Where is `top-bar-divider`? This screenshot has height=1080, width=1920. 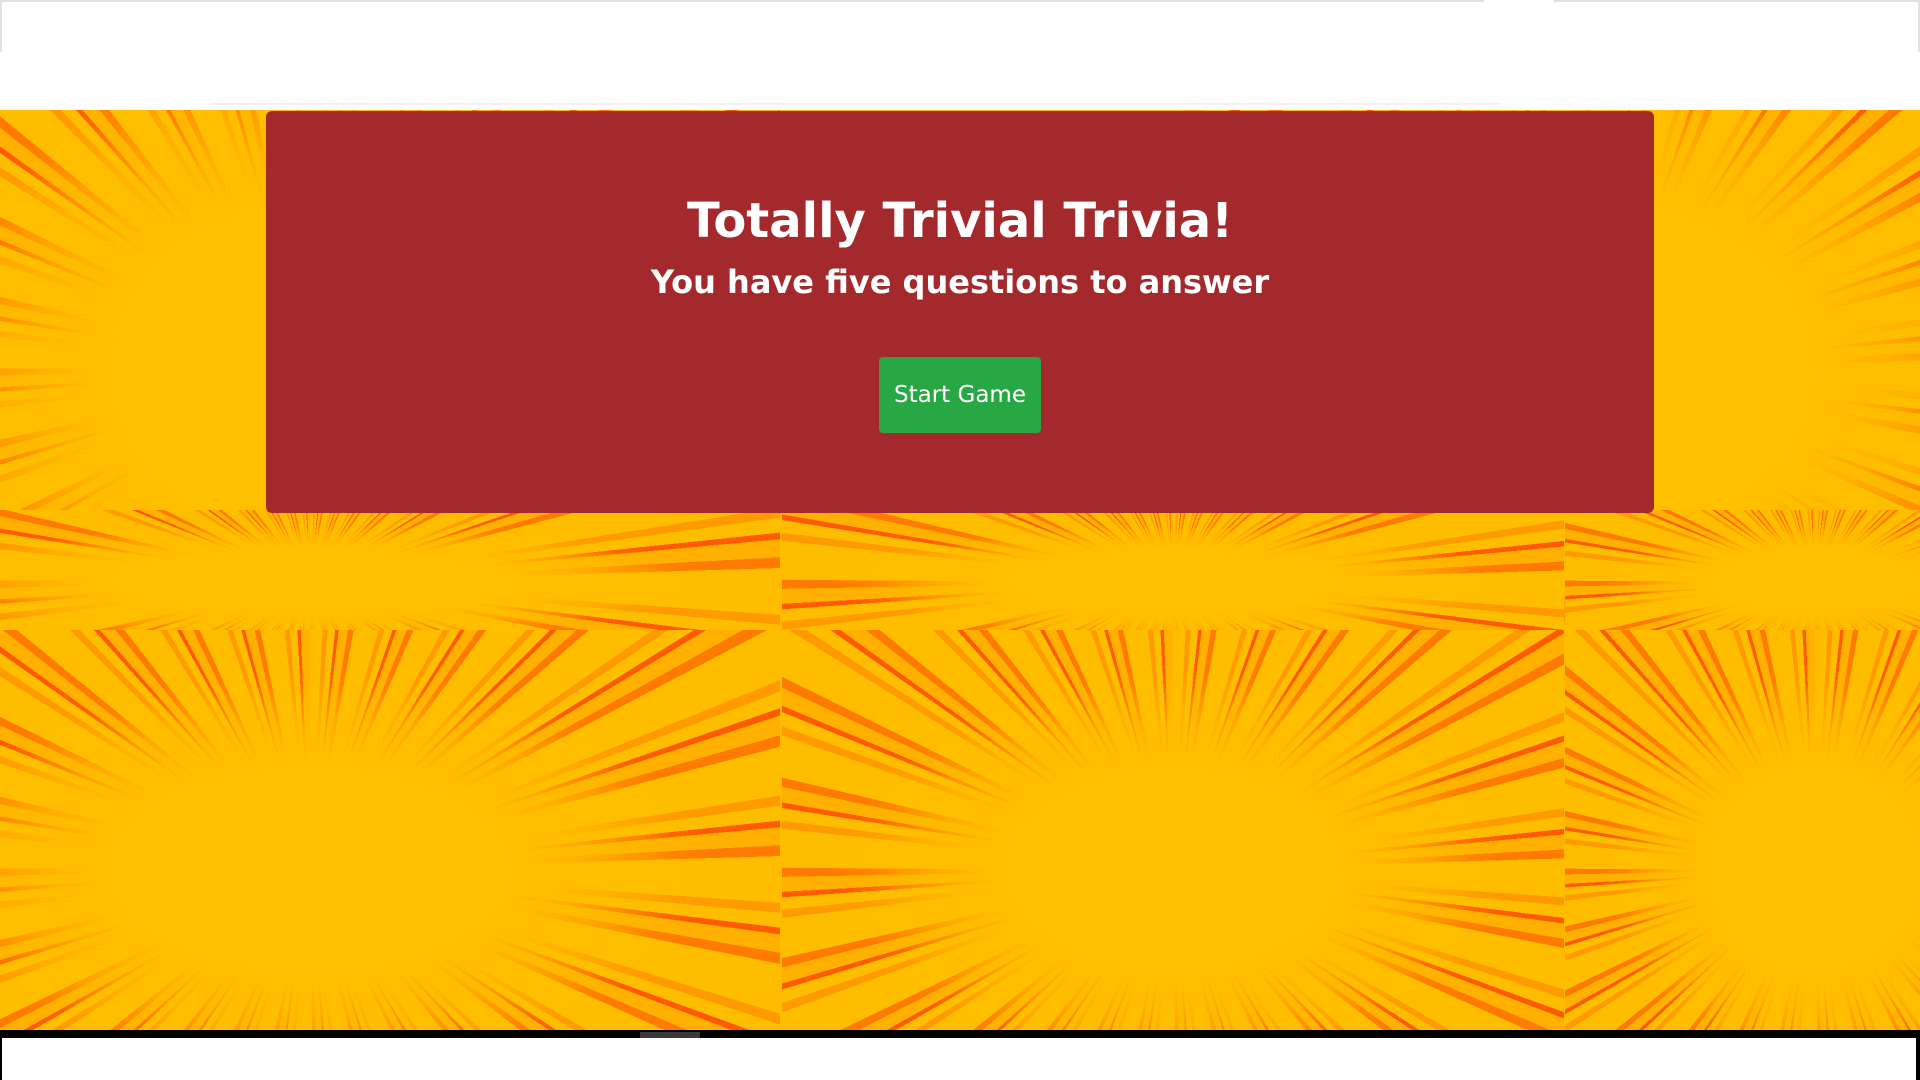 top-bar-divider is located at coordinates (855, 104).